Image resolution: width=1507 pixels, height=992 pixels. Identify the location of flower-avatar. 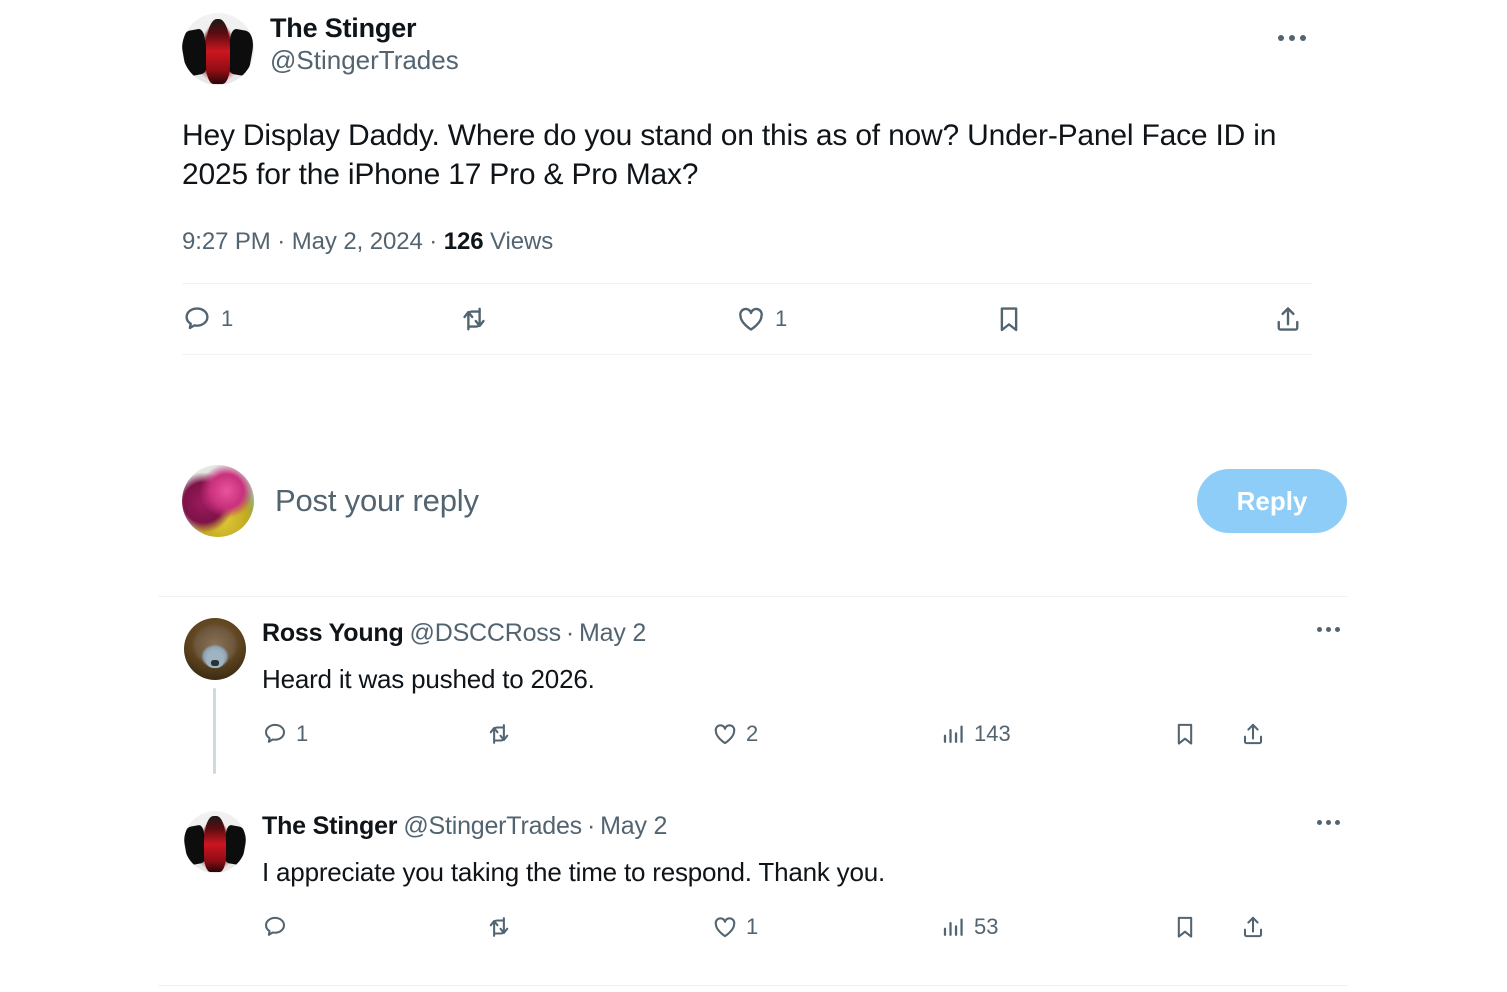
(218, 501).